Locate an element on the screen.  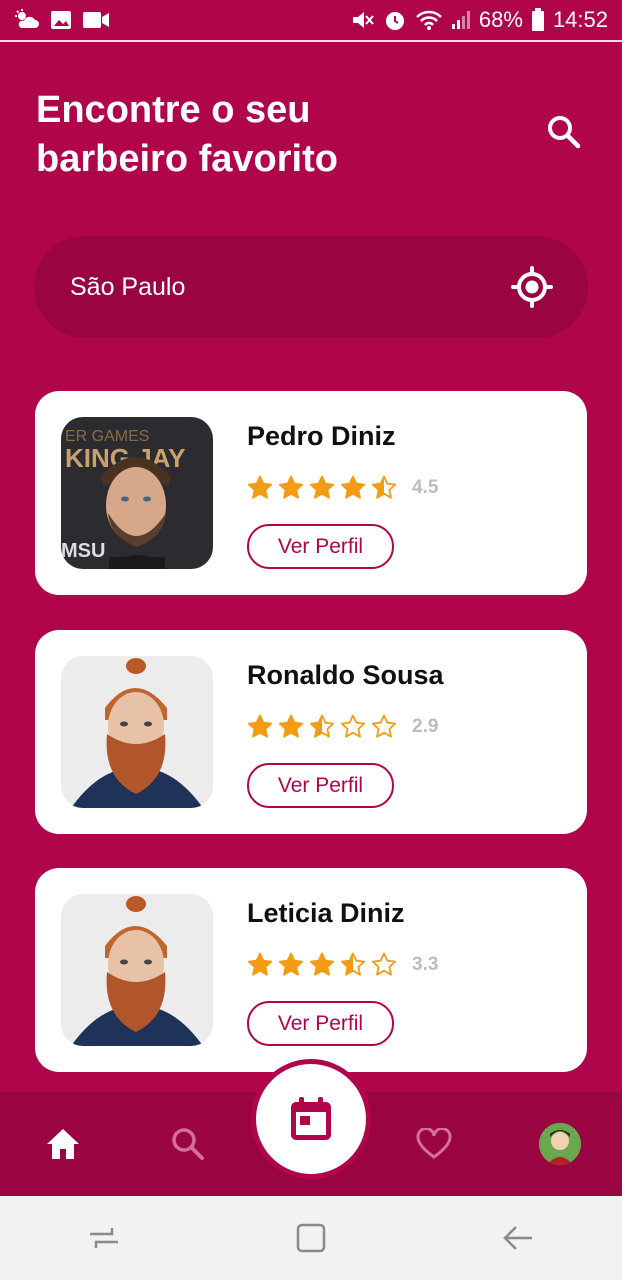
barber-card: Leticia Diniz 3.3 Ver Perfil is located at coordinates (311, 970).